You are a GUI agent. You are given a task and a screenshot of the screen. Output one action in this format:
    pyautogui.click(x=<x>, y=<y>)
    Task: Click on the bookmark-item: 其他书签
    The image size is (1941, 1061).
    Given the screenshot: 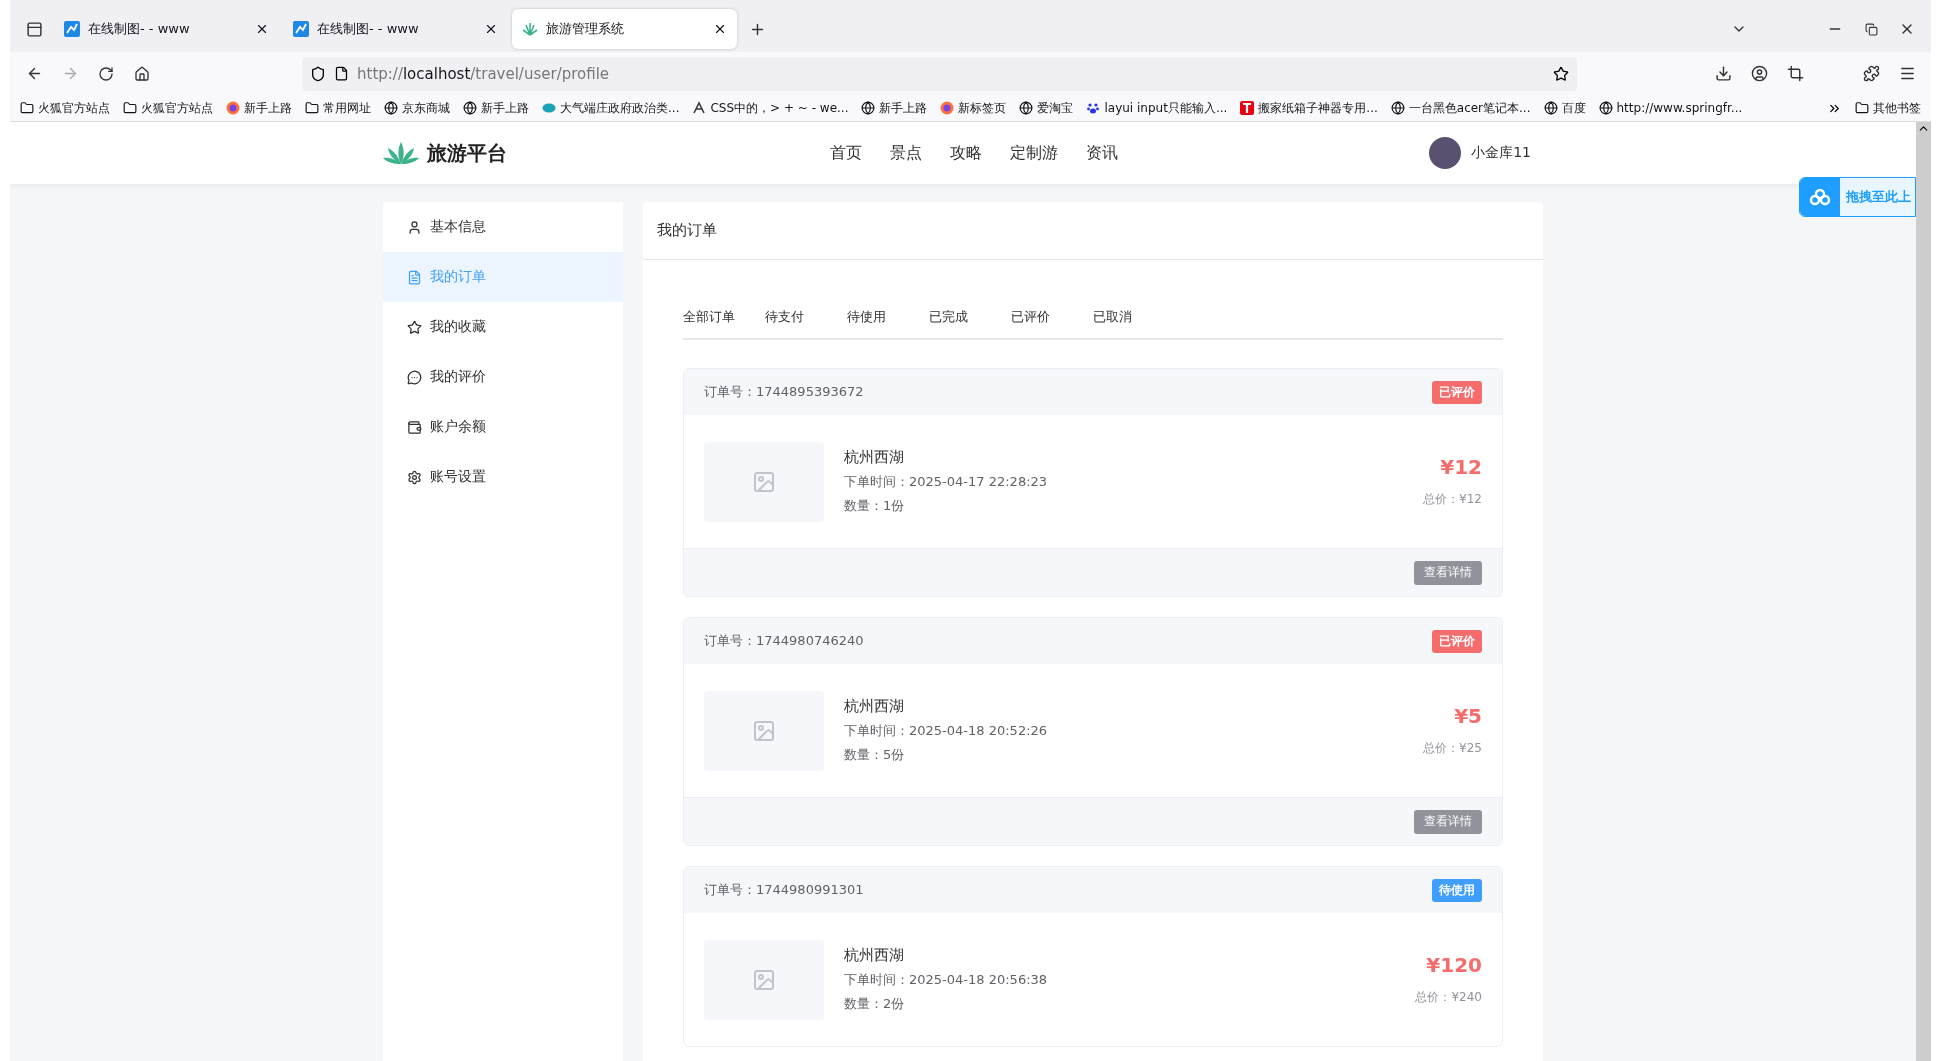 What is the action you would take?
    pyautogui.click(x=1888, y=108)
    